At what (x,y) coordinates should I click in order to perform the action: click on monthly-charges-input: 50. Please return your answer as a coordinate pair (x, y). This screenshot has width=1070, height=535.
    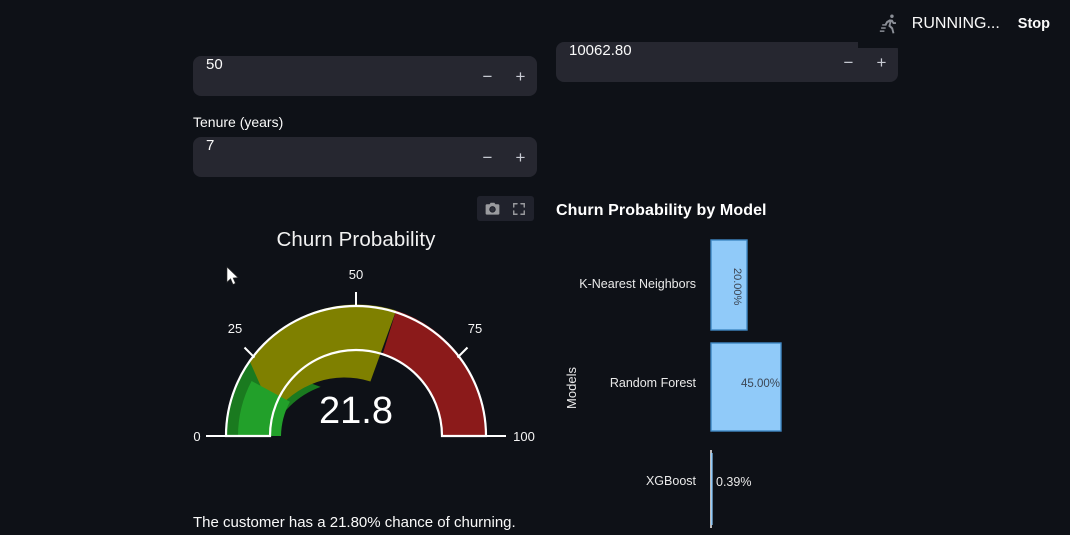
    Looking at the image, I should click on (332, 76).